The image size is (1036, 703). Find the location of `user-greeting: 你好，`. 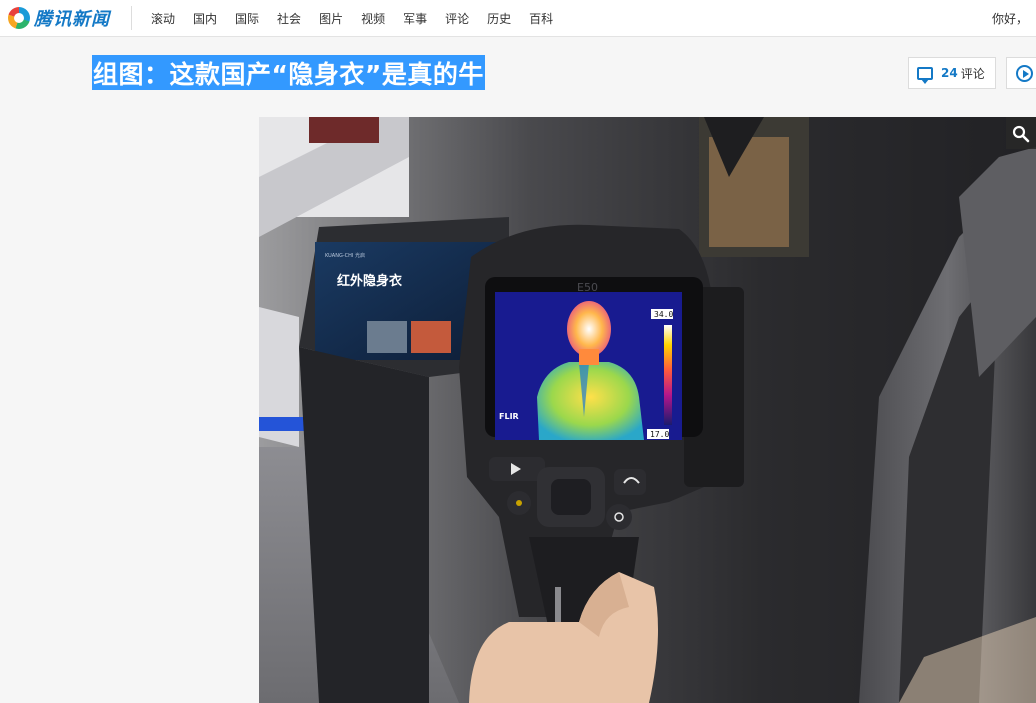

user-greeting: 你好， is located at coordinates (1010, 18).